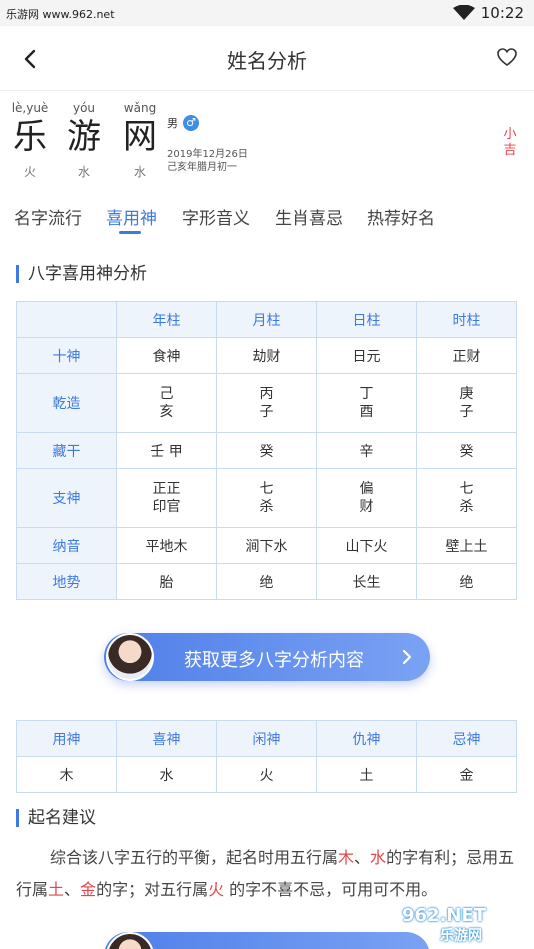 The height and width of the screenshot is (949, 534). Describe the element at coordinates (366, 498) in the screenshot. I see `table-cell: 偏 财` at that location.